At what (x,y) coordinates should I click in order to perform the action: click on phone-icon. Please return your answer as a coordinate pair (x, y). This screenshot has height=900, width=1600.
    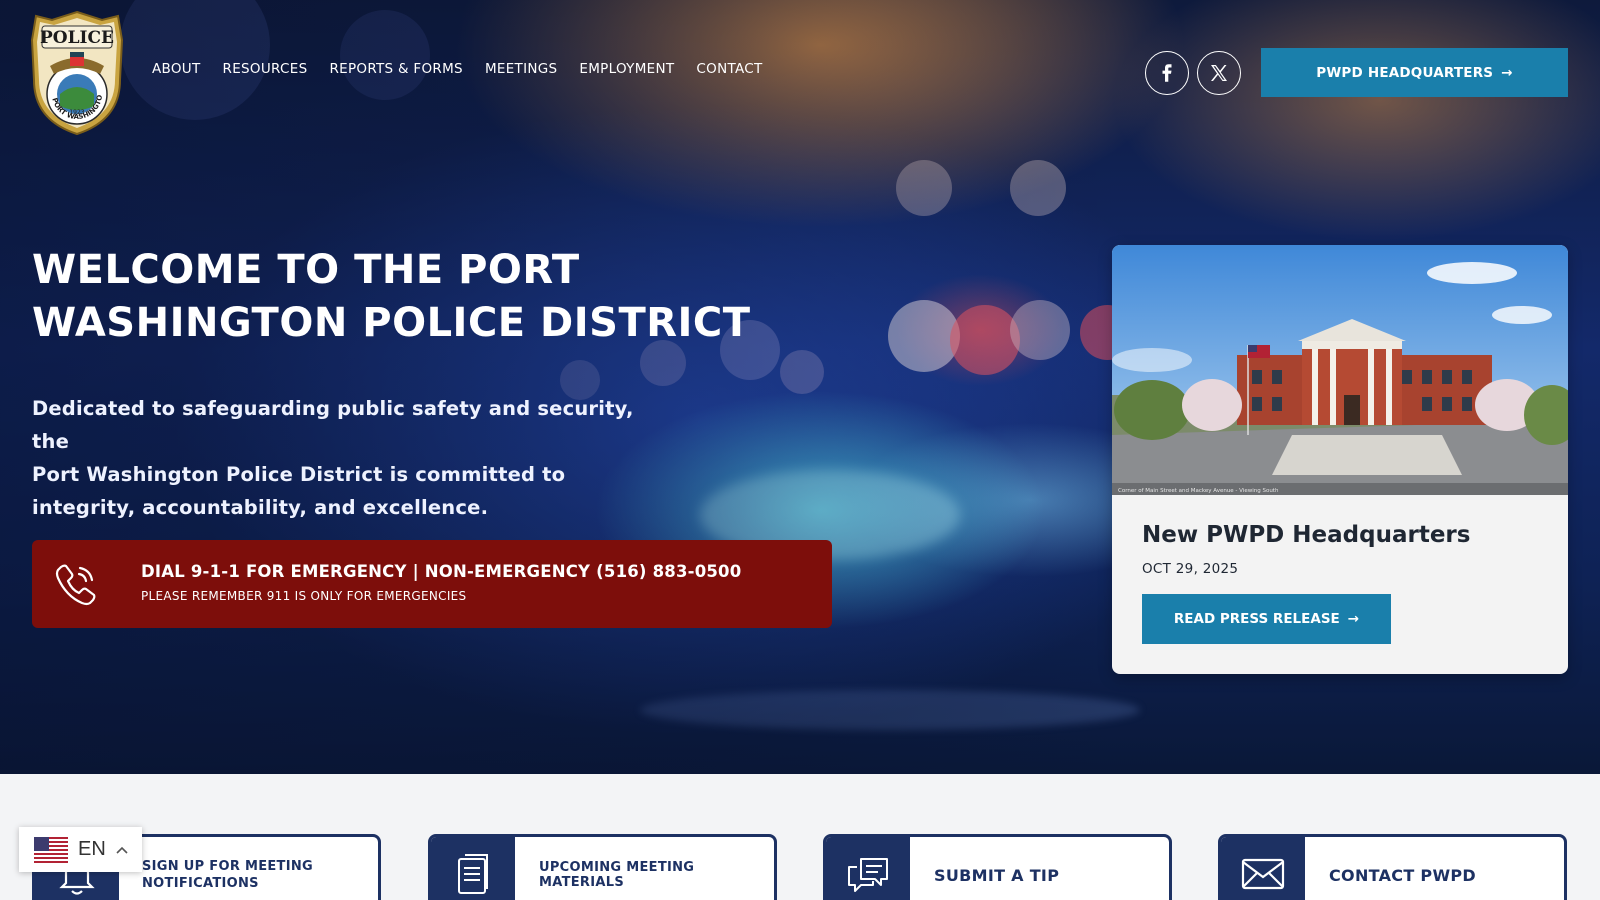
    Looking at the image, I should click on (75, 585).